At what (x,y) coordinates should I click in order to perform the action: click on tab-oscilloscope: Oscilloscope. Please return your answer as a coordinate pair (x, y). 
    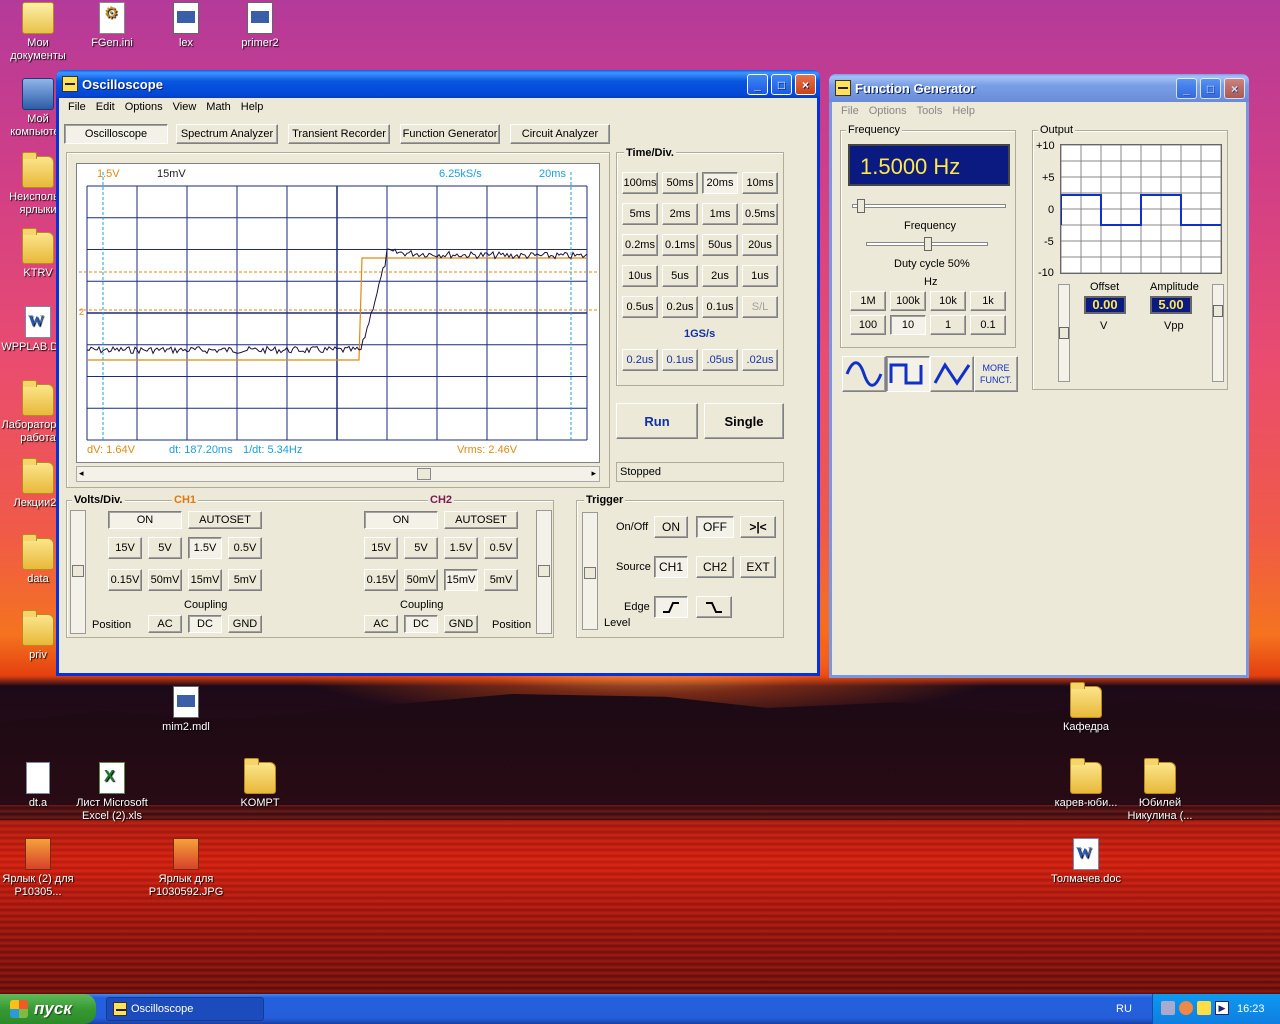
    Looking at the image, I should click on (116, 134).